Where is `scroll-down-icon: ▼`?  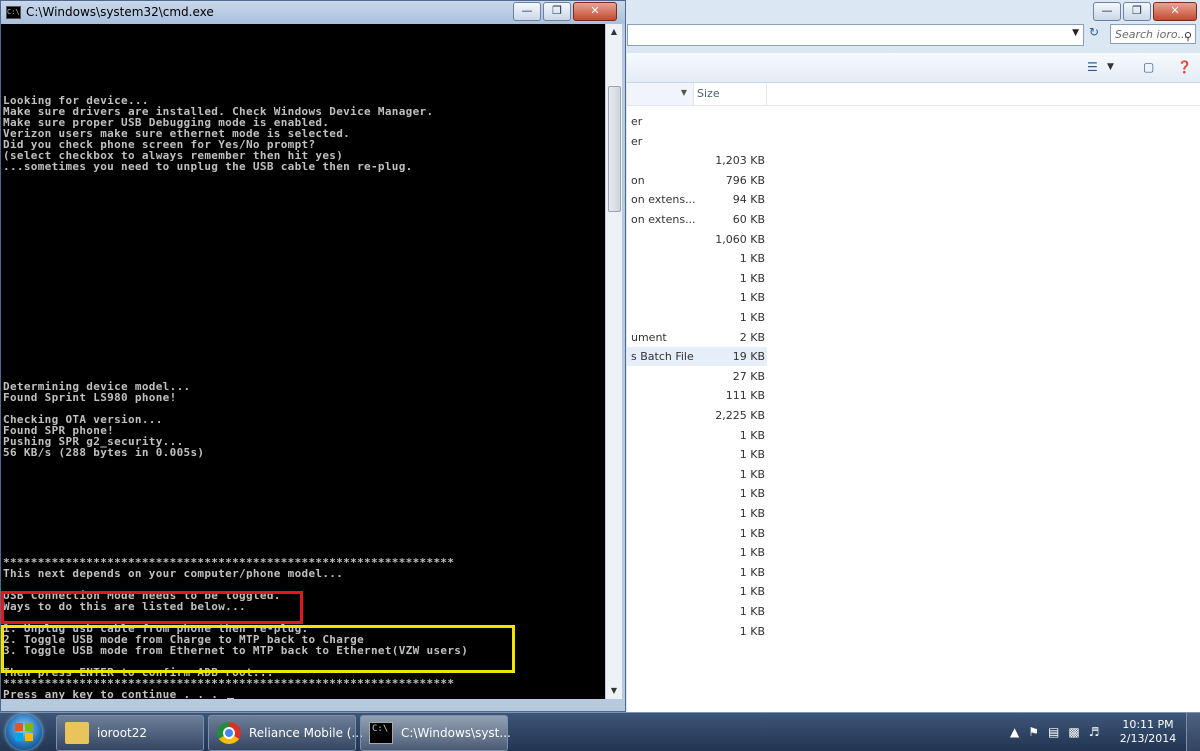
scroll-down-icon: ▼ is located at coordinates (614, 691).